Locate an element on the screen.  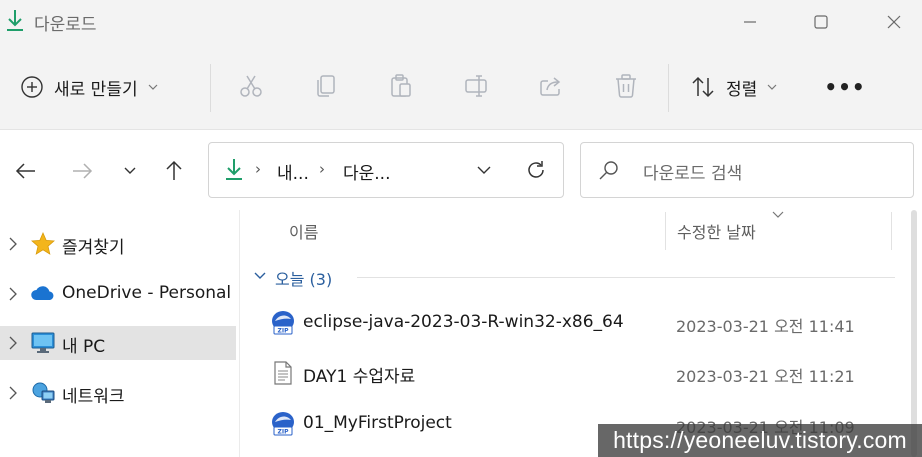
group-divider is located at coordinates (626, 277).